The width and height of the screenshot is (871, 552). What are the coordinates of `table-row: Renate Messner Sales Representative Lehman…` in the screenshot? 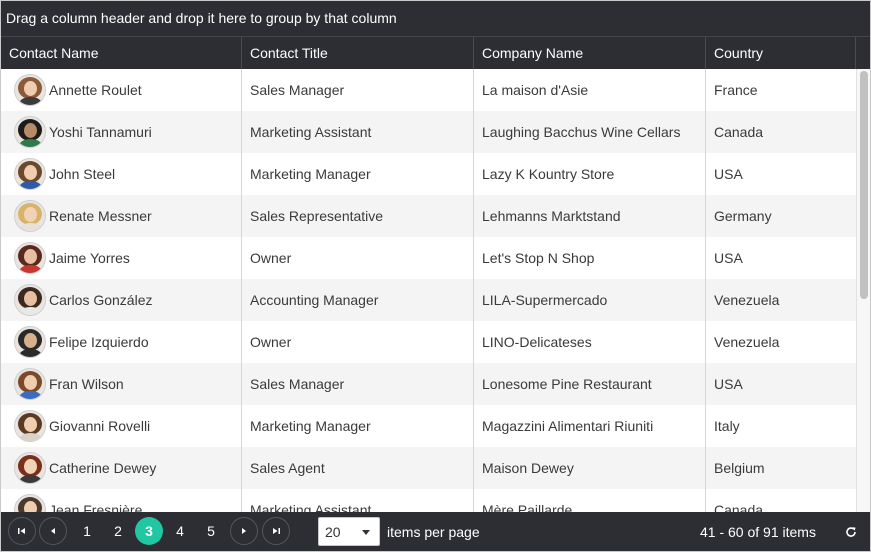 It's located at (428, 216).